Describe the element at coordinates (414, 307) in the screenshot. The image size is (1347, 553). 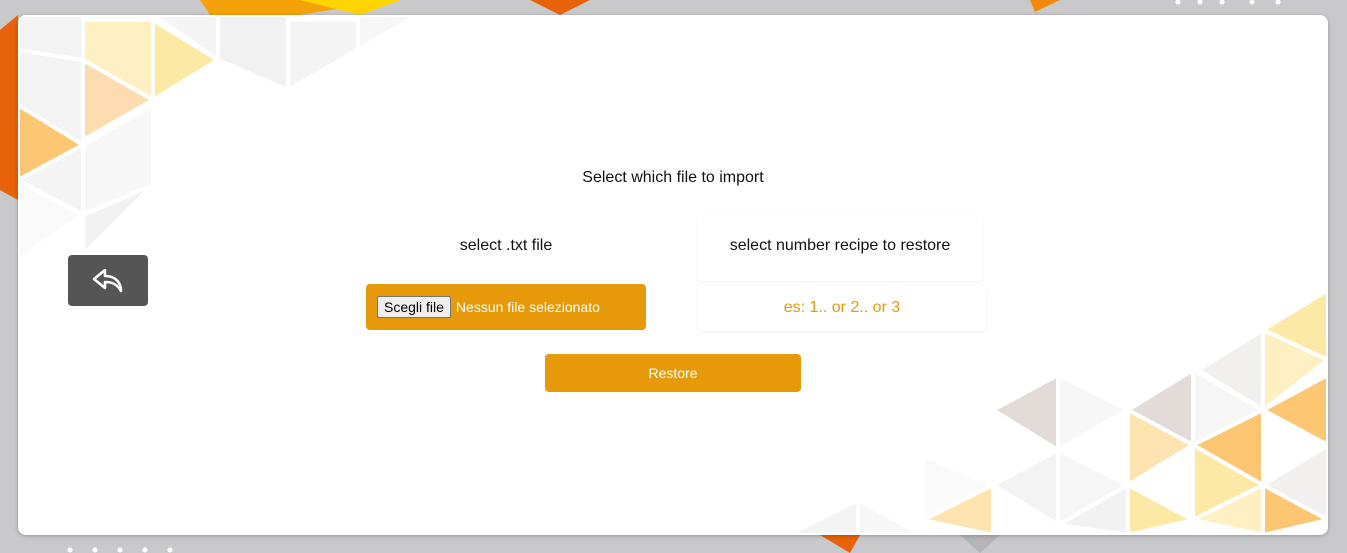
I see `choose-file-button: Scegli file` at that location.